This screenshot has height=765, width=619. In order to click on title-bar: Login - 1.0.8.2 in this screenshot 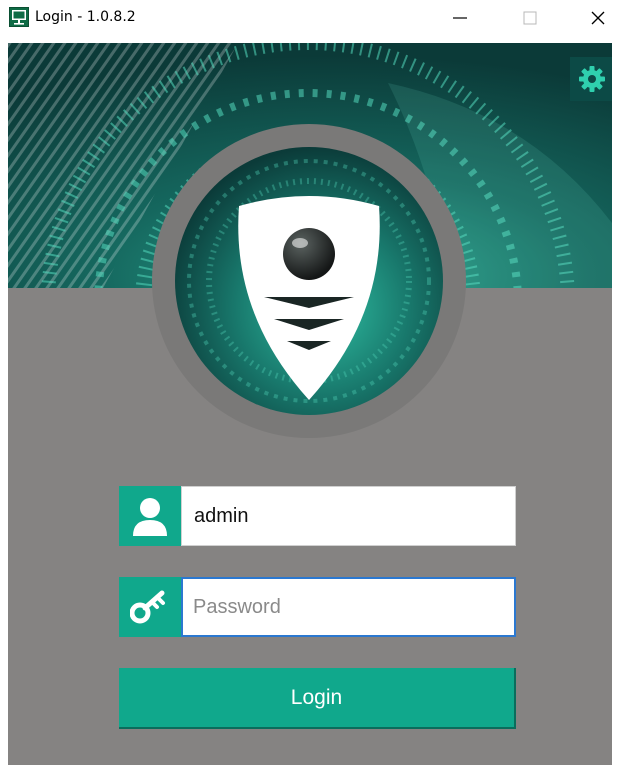, I will do `click(309, 18)`.